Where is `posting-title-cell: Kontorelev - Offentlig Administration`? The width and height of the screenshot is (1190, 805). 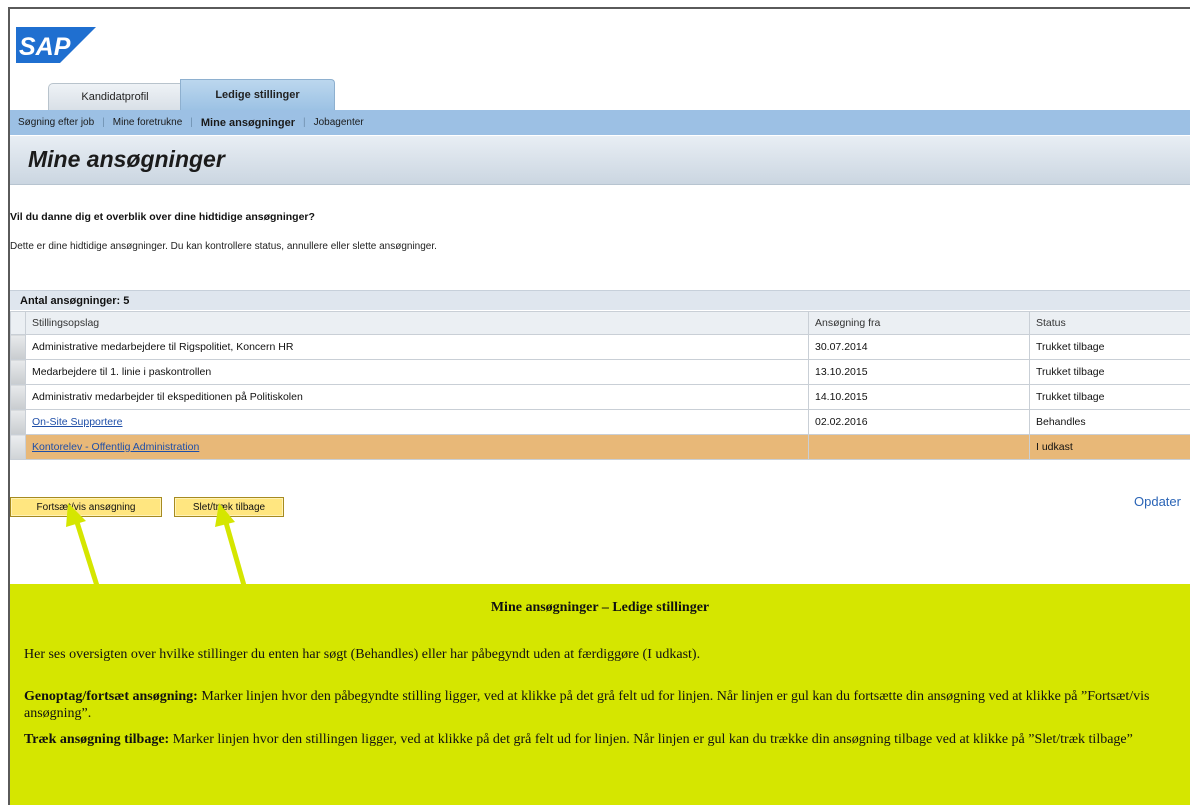 posting-title-cell: Kontorelev - Offentlig Administration is located at coordinates (417, 447).